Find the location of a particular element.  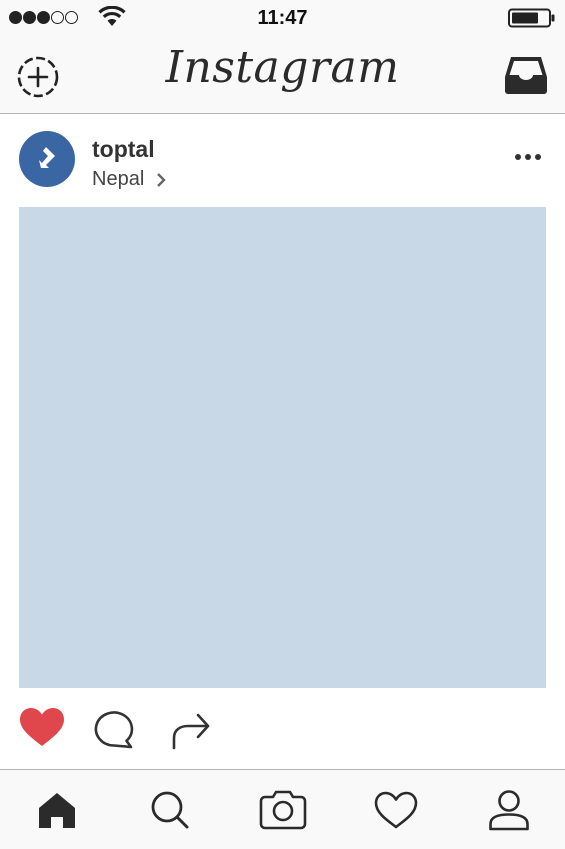

comment-icon is located at coordinates (115, 729).